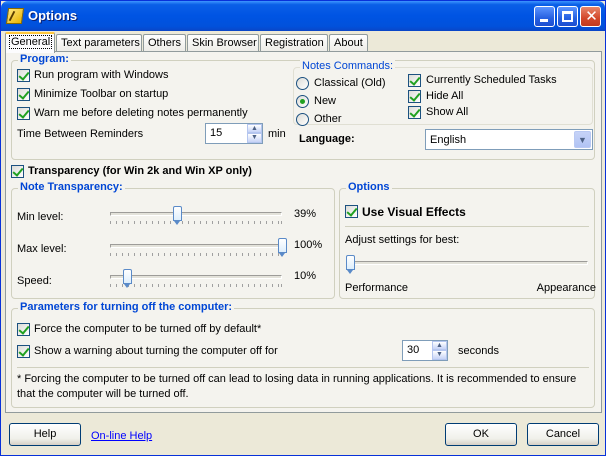 This screenshot has height=456, width=606. I want to click on speed-value: 10%, so click(305, 276).